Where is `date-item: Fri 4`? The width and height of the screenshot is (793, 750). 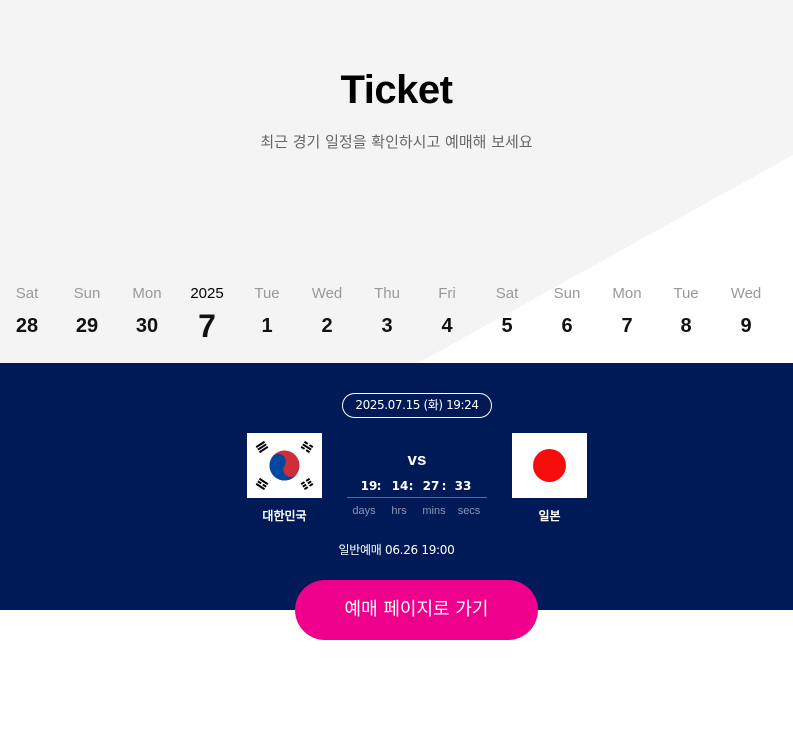
date-item: Fri 4 is located at coordinates (447, 310).